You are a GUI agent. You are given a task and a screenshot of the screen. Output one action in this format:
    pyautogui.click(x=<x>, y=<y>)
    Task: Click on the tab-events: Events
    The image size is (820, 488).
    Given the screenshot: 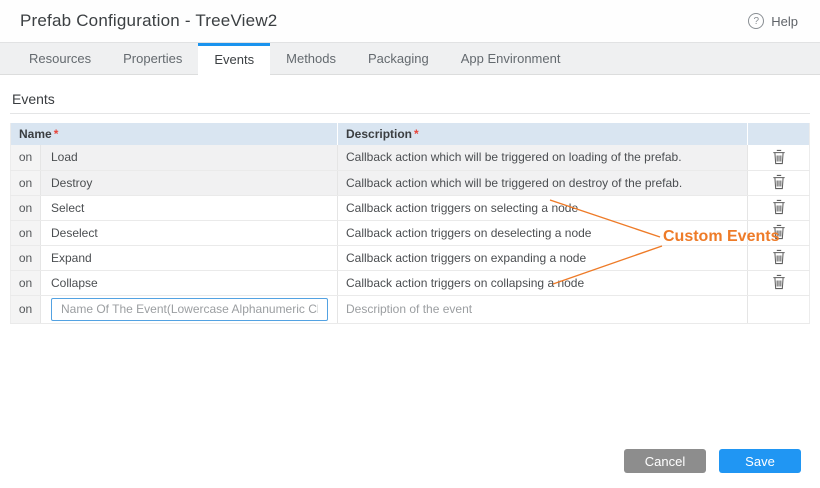 What is the action you would take?
    pyautogui.click(x=234, y=59)
    